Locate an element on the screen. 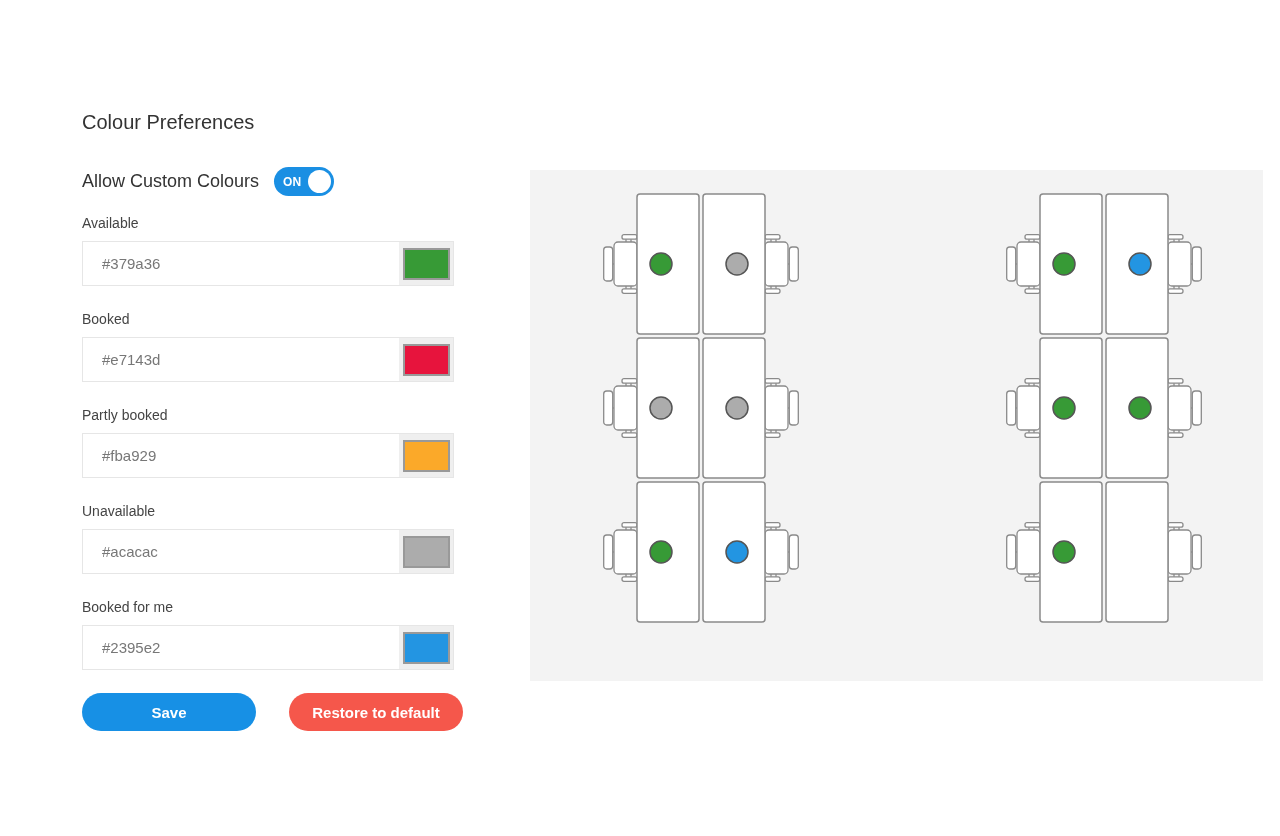 The height and width of the screenshot is (836, 1280). field-label: Unavailable is located at coordinates (119, 511).